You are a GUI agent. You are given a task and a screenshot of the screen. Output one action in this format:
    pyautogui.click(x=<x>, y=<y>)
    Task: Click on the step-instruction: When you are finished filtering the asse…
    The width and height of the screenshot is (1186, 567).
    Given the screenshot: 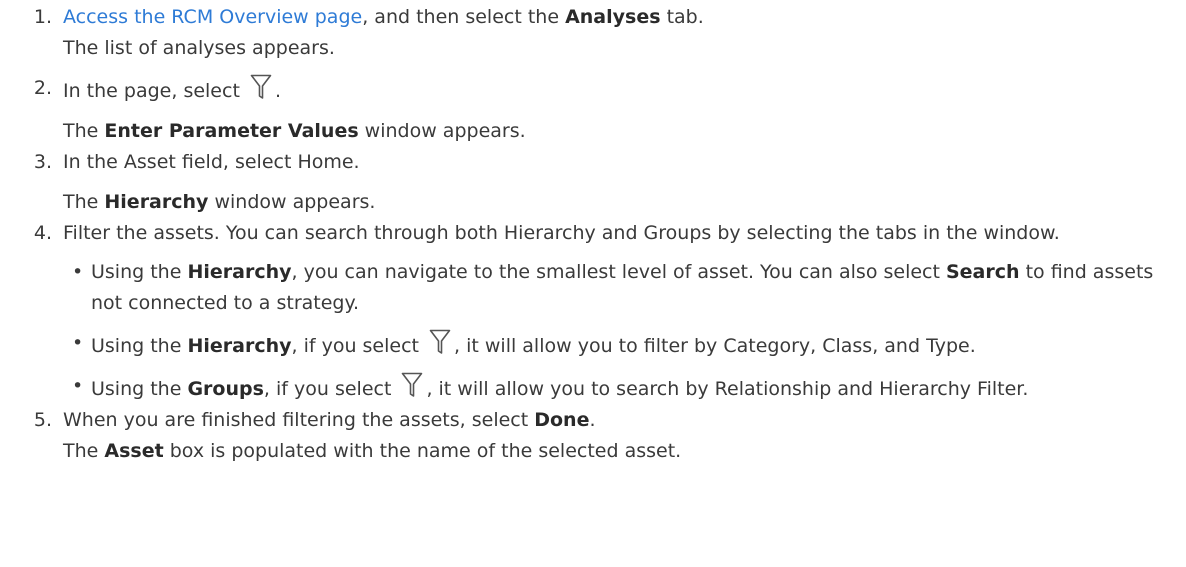 What is the action you would take?
    pyautogui.click(x=329, y=420)
    